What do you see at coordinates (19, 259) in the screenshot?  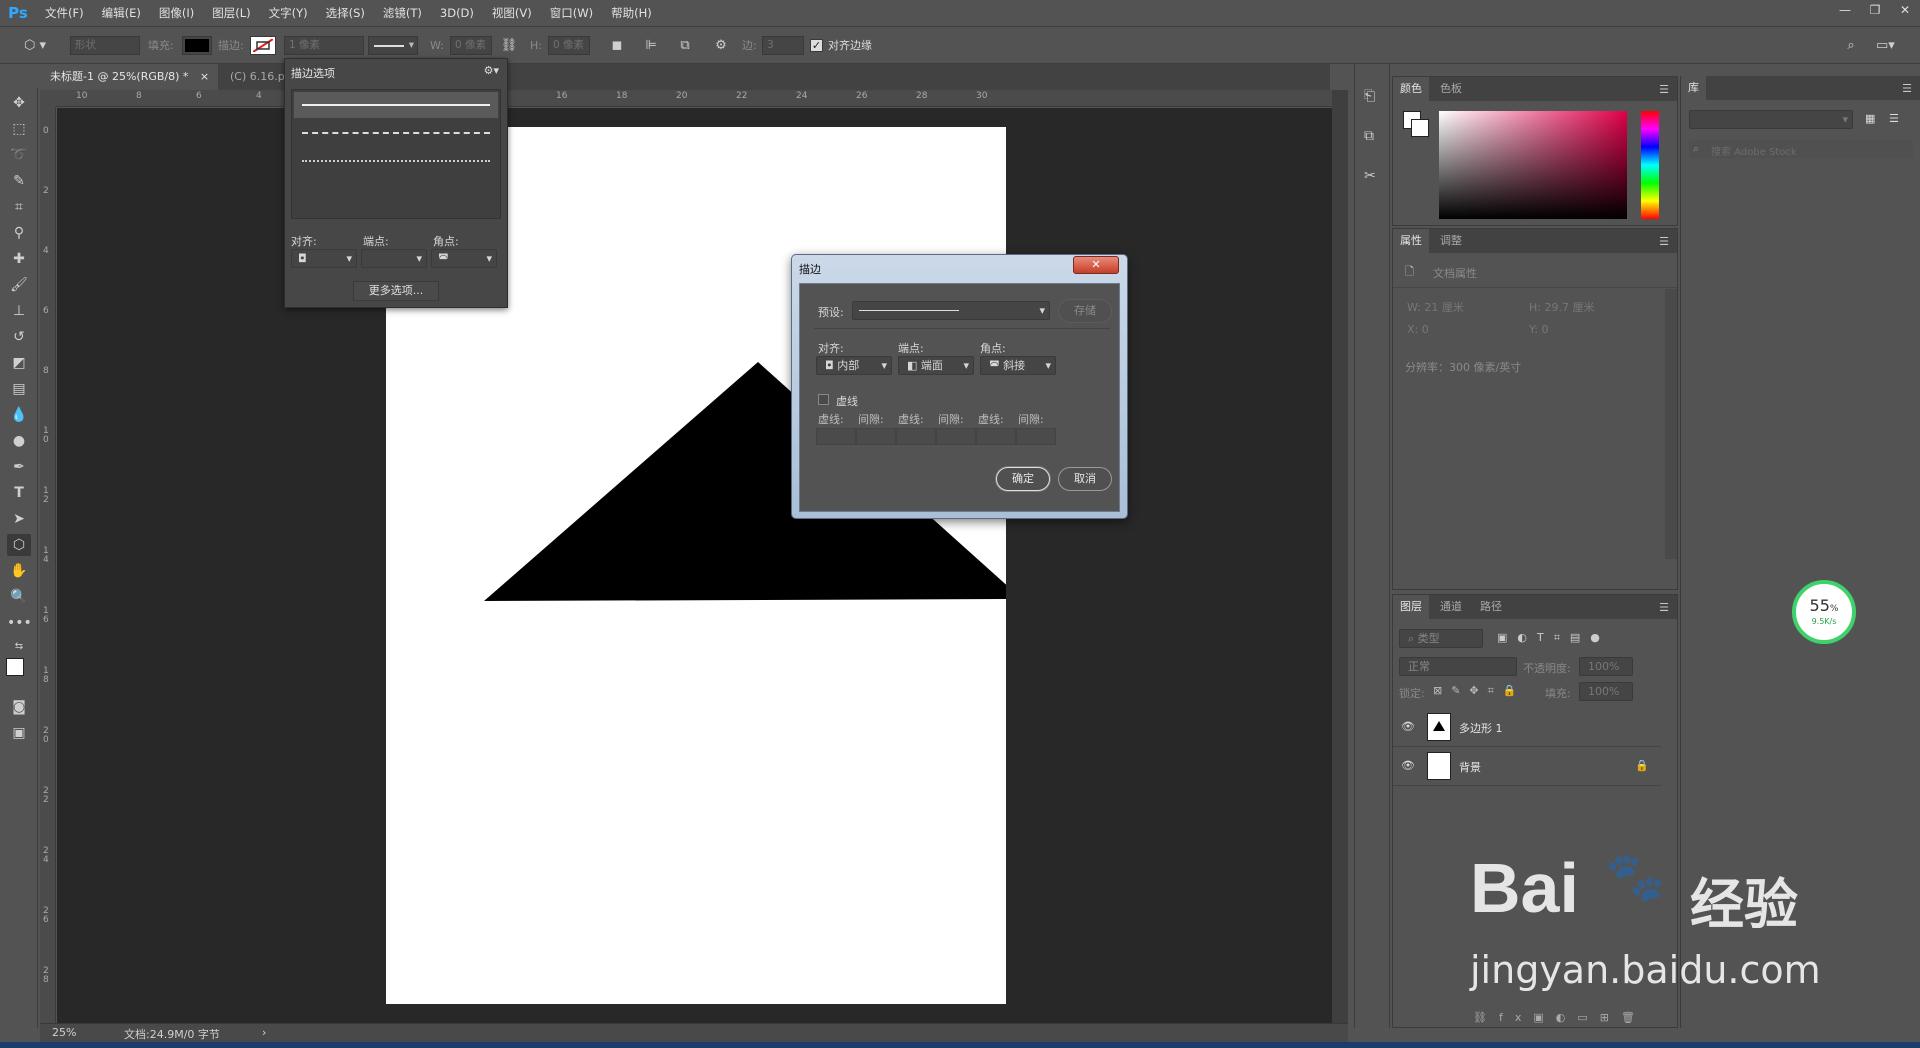 I see `healing-brush-tool-icon: ✚` at bounding box center [19, 259].